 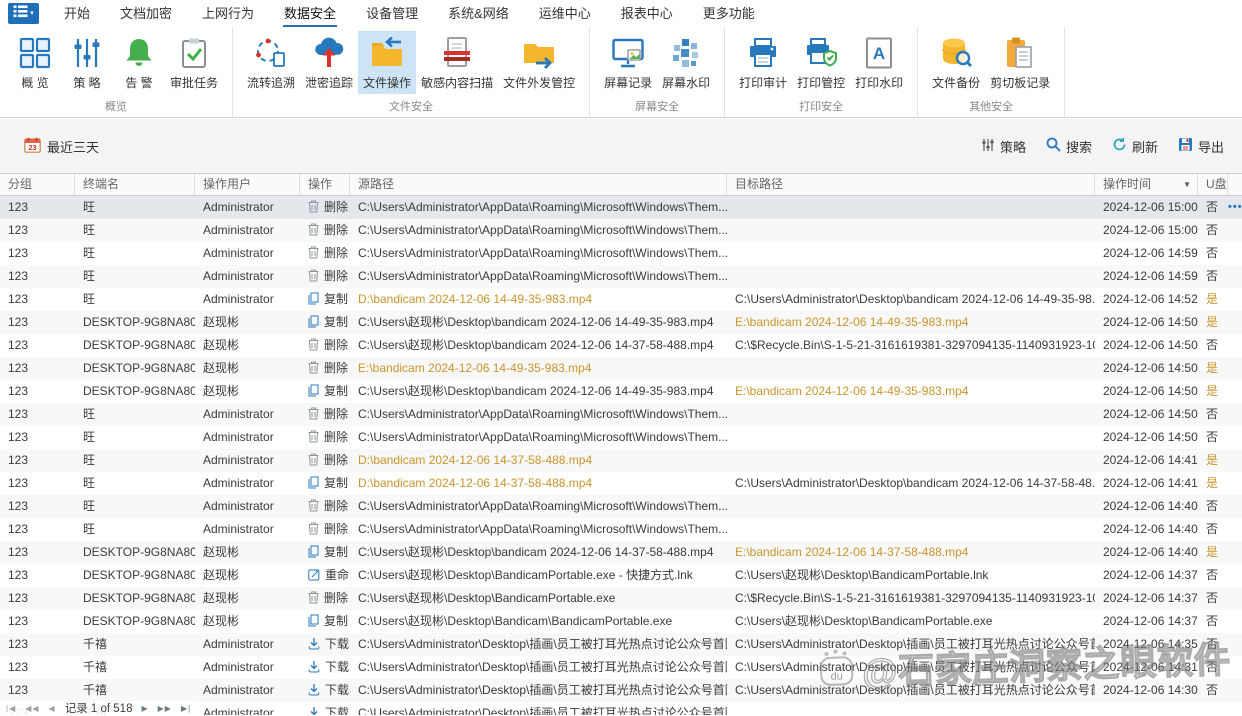 What do you see at coordinates (135, 184) in the screenshot?
I see `column-header-terminal: 终端名` at bounding box center [135, 184].